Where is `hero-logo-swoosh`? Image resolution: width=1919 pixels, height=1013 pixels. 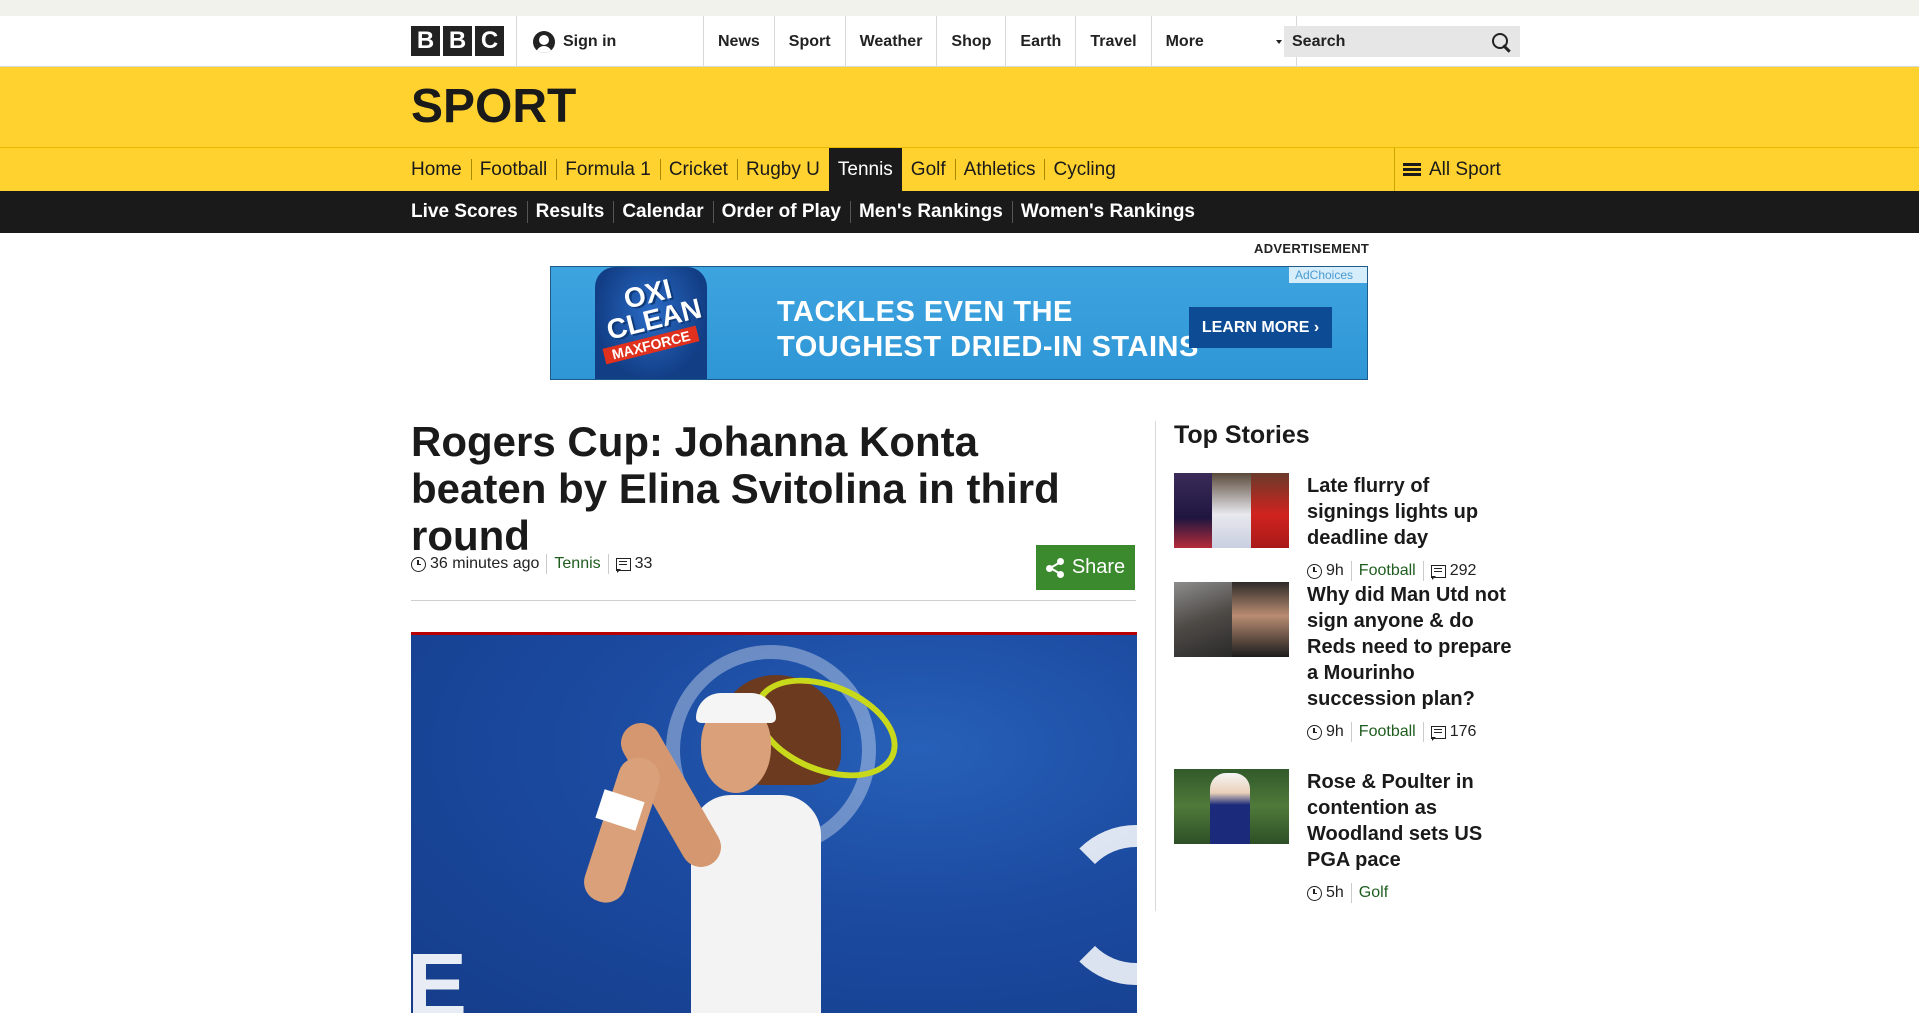
hero-logo-swoosh is located at coordinates (1096, 905).